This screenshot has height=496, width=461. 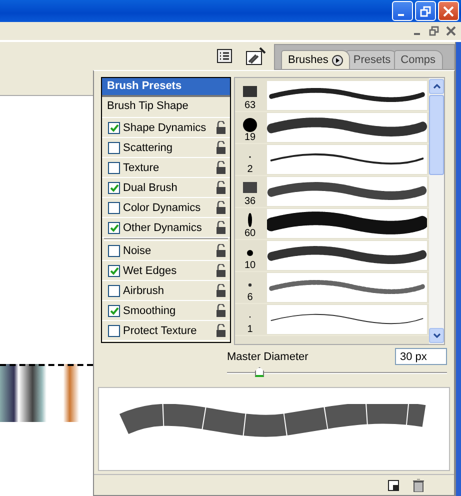 I want to click on brush-size: 10, so click(x=250, y=265).